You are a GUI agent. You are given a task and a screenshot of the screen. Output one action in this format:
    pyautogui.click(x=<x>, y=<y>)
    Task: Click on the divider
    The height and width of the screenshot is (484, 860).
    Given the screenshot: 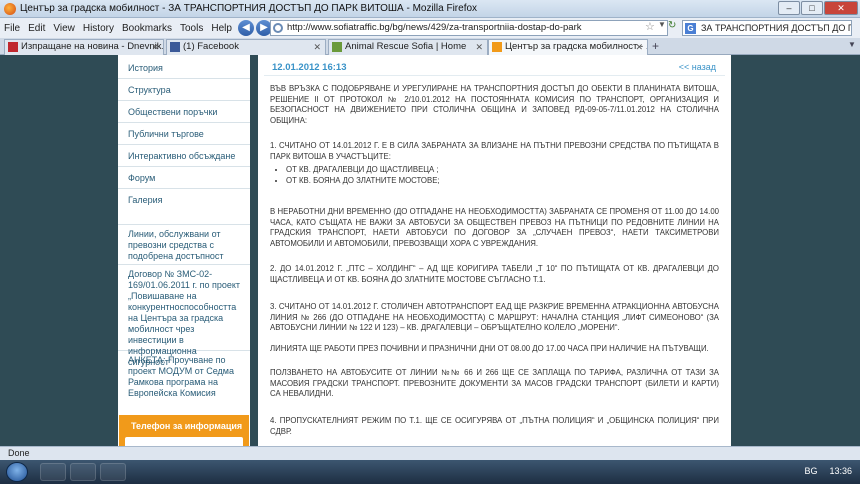 What is the action you would take?
    pyautogui.click(x=494, y=75)
    